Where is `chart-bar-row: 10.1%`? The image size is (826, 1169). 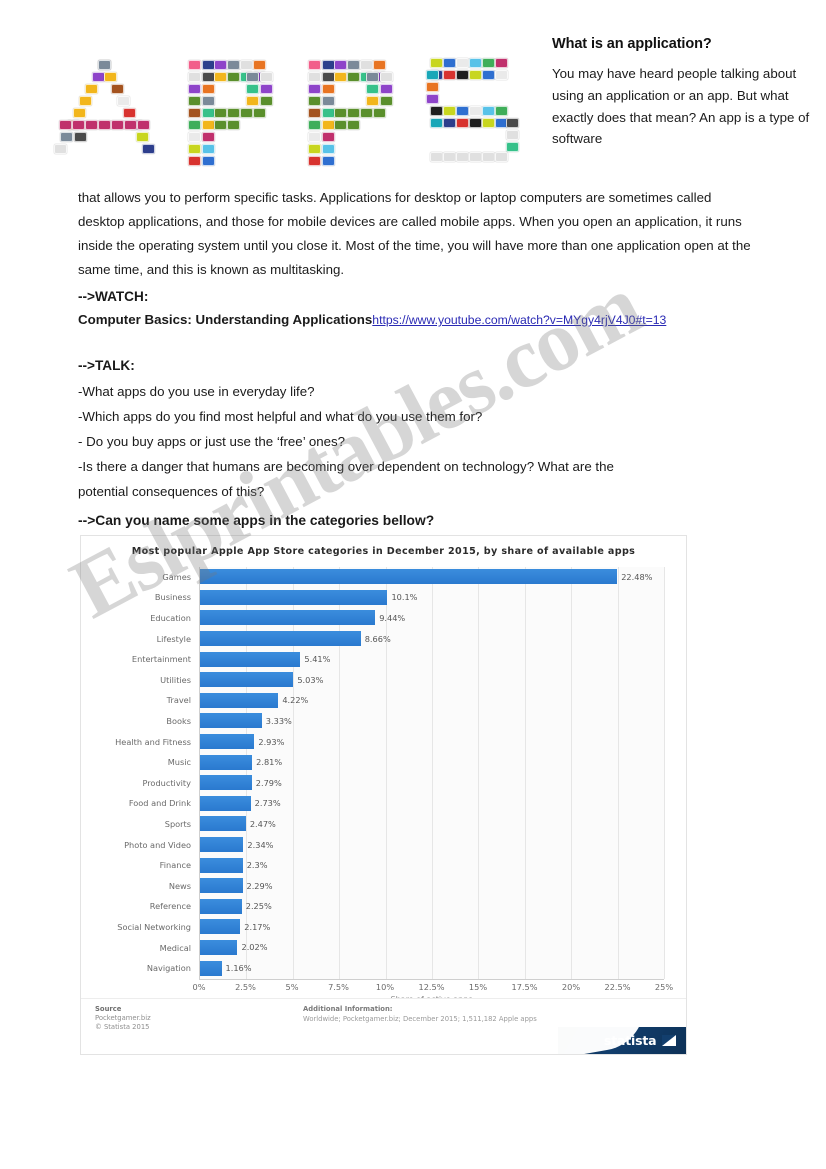 chart-bar-row: 10.1% is located at coordinates (432, 597).